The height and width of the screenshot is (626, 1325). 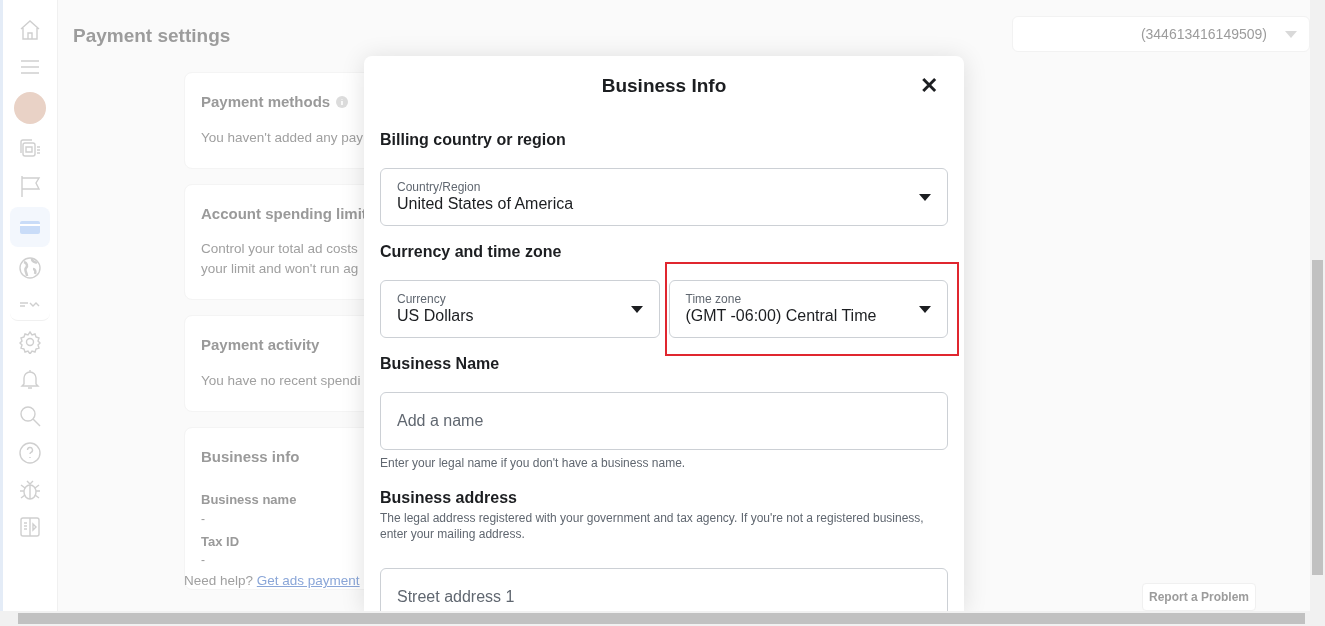 What do you see at coordinates (250, 456) in the screenshot?
I see `card-title: Business info` at bounding box center [250, 456].